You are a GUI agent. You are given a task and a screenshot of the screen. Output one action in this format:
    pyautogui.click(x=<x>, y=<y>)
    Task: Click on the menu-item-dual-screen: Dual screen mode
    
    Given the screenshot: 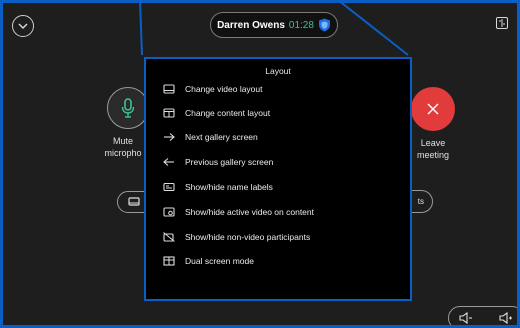 What is the action you would take?
    pyautogui.click(x=282, y=261)
    